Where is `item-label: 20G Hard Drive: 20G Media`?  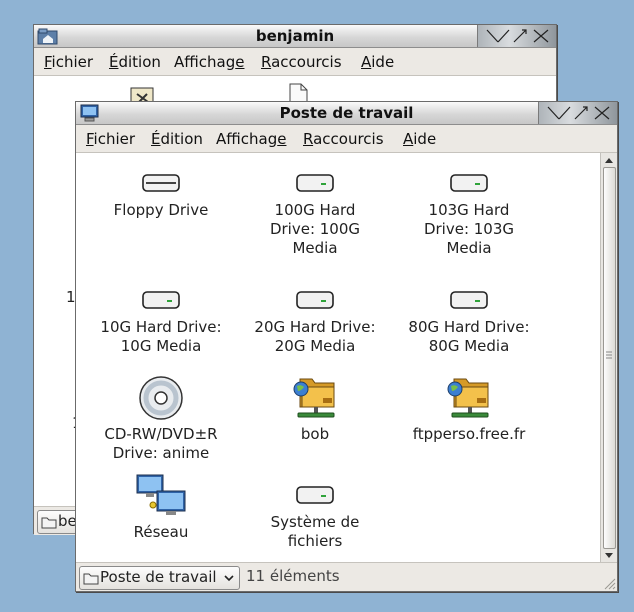
item-label: 20G Hard Drive: 20G Media is located at coordinates (315, 336).